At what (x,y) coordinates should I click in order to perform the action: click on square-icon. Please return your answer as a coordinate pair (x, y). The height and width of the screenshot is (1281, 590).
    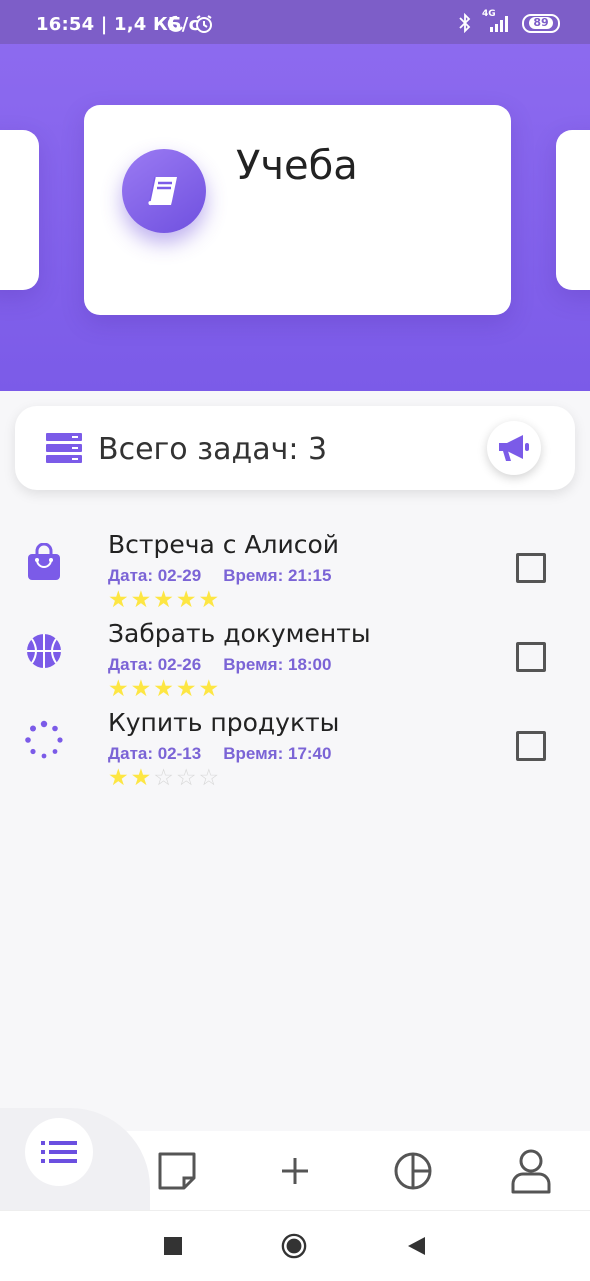
    Looking at the image, I should click on (173, 1246).